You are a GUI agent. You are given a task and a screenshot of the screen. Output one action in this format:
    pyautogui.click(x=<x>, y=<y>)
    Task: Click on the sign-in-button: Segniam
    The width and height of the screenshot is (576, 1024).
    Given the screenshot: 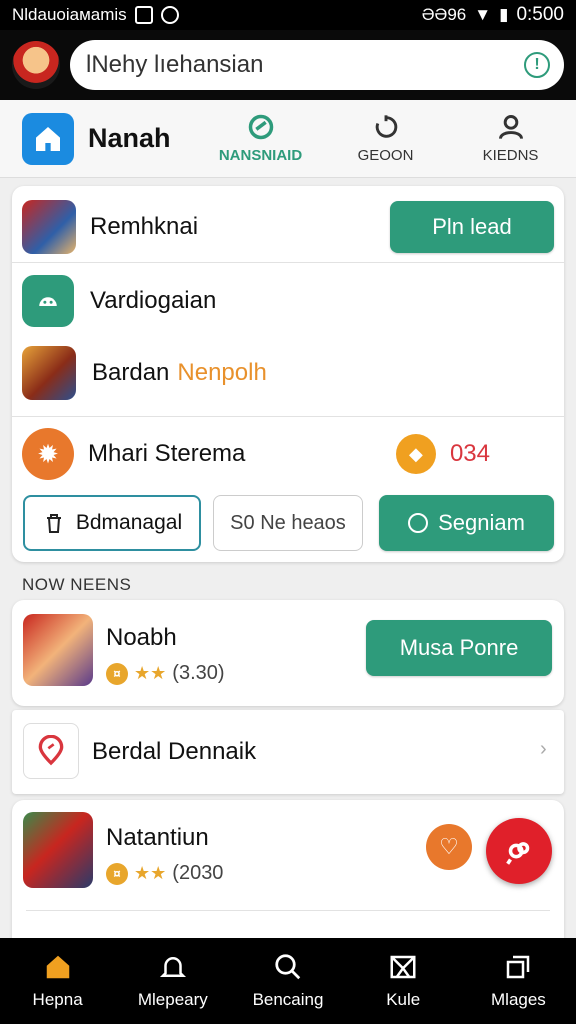 What is the action you would take?
    pyautogui.click(x=466, y=523)
    